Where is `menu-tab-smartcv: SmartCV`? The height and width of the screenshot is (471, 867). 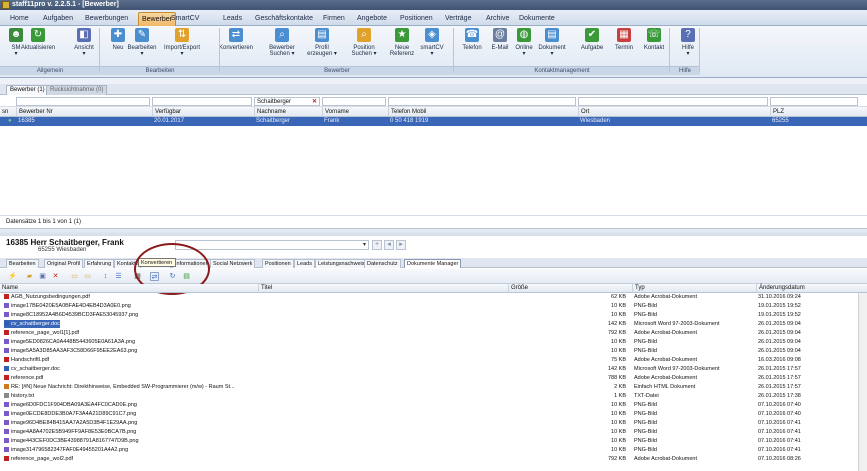
menu-tab-smartcv: SmartCV is located at coordinates (185, 19).